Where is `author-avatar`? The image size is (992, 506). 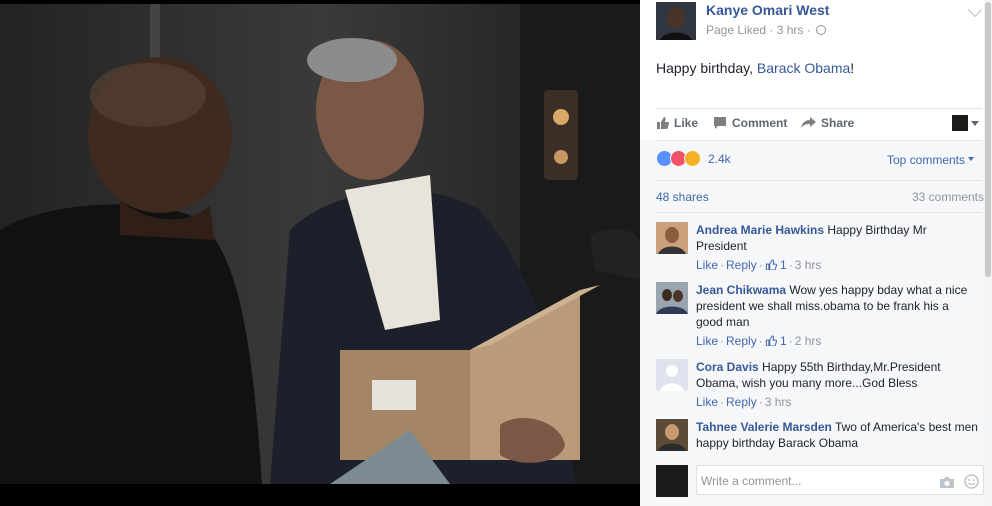 author-avatar is located at coordinates (676, 21).